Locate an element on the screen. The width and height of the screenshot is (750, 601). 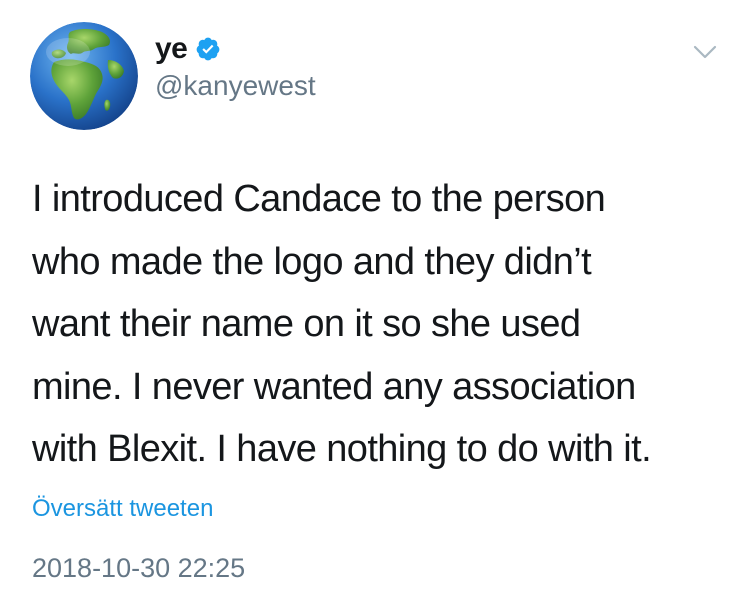
tweet-timestamp: 2018-10-30 22:25 is located at coordinates (138, 568).